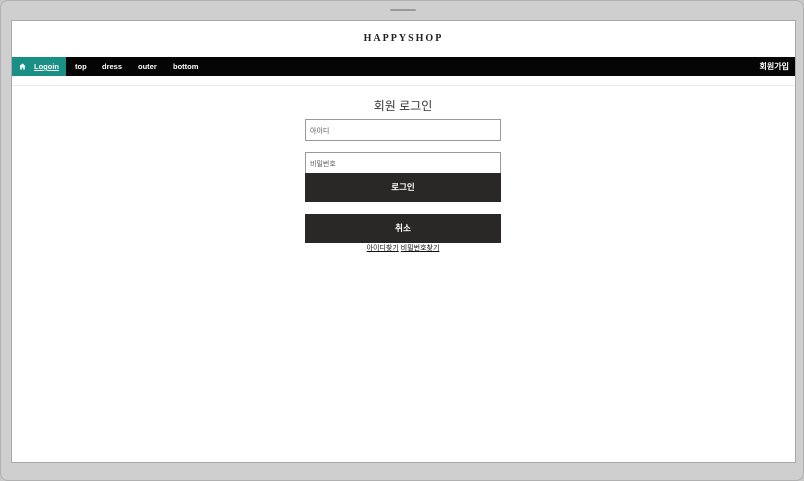 This screenshot has width=804, height=481. Describe the element at coordinates (185, 66) in the screenshot. I see `nav-item-bottom: bottom` at that location.